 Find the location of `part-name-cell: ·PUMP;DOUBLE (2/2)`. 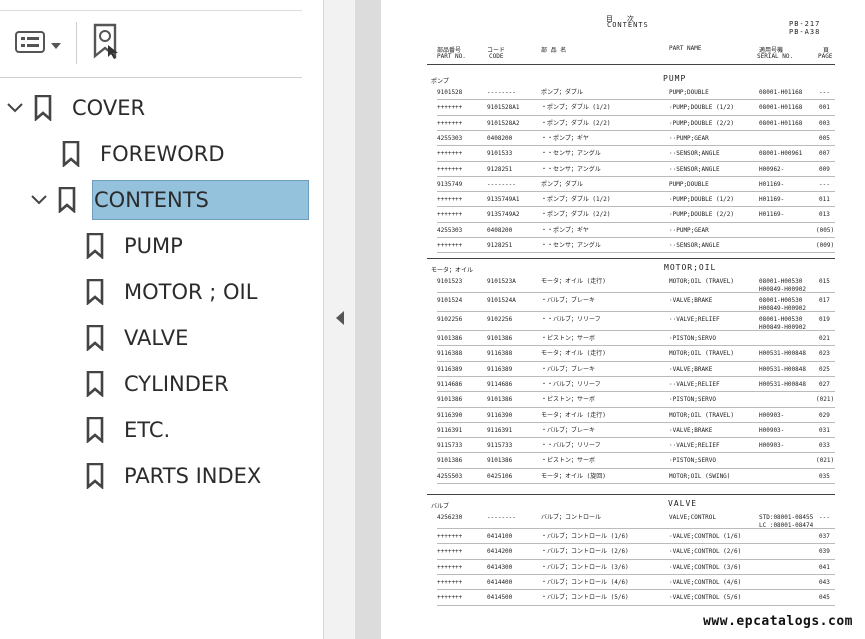

part-name-cell: ·PUMP;DOUBLE (2/2) is located at coordinates (702, 123).